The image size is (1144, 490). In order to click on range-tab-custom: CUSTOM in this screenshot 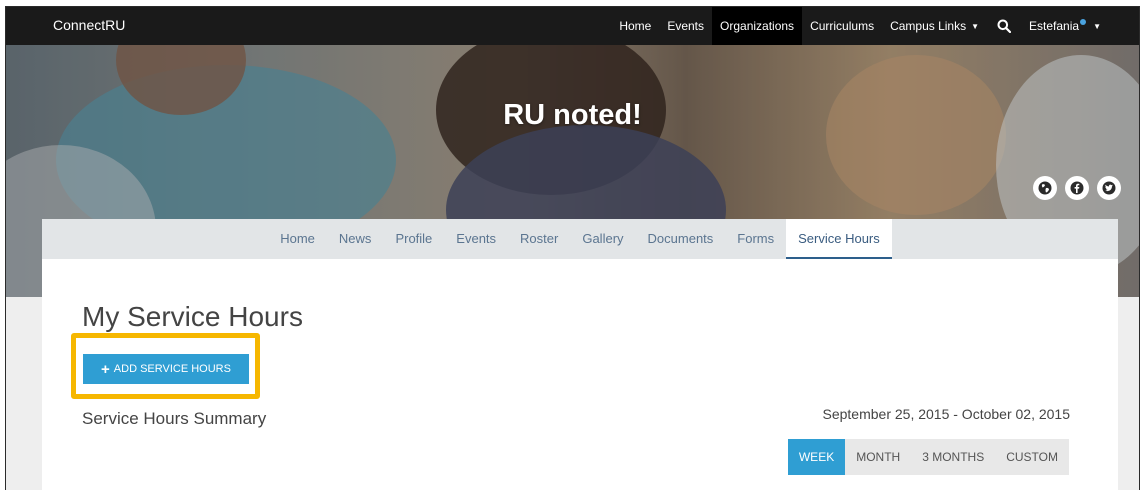, I will do `click(1032, 457)`.